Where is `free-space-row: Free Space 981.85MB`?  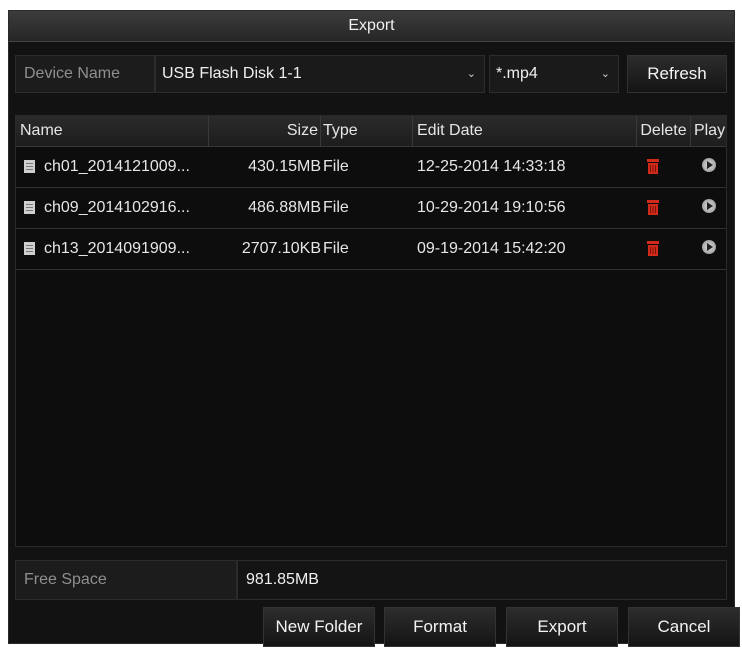 free-space-row: Free Space 981.85MB is located at coordinates (371, 580).